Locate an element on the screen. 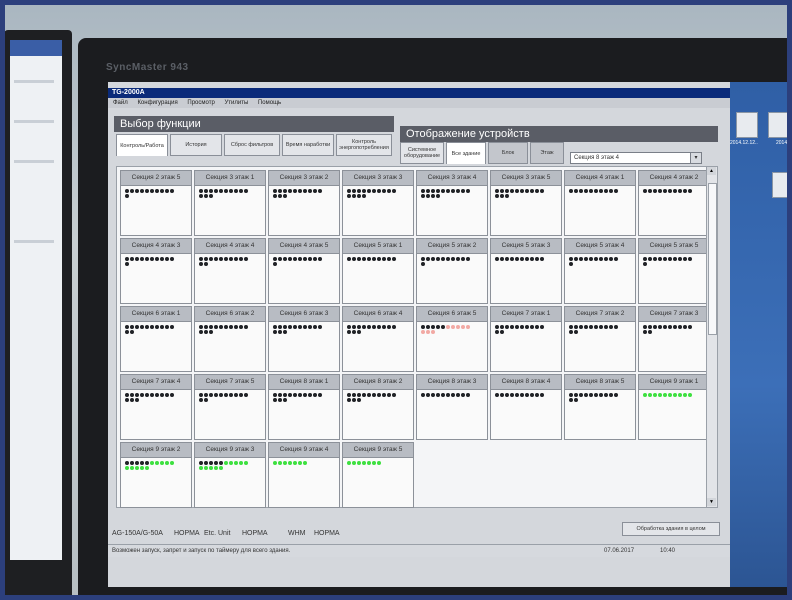 The width and height of the screenshot is (792, 600). device-cell: Секция 9 этаж 3 is located at coordinates (230, 475).